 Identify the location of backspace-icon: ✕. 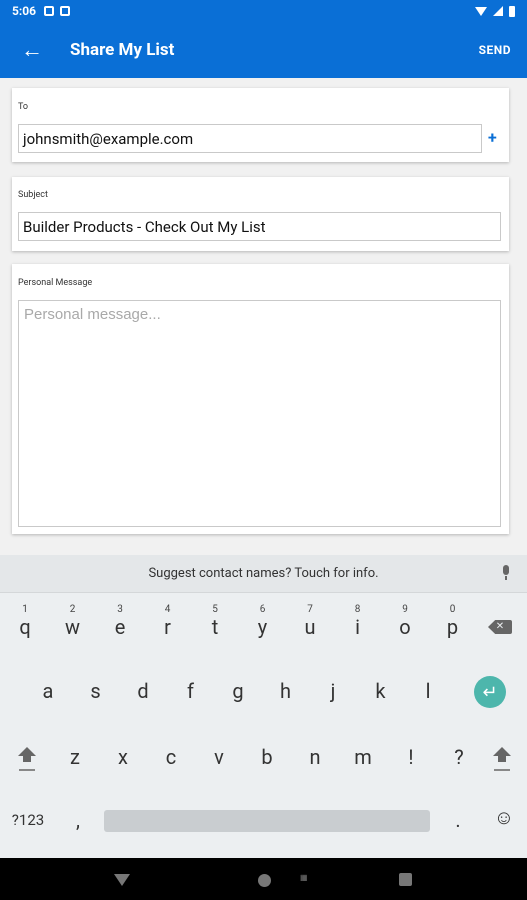
(500, 627).